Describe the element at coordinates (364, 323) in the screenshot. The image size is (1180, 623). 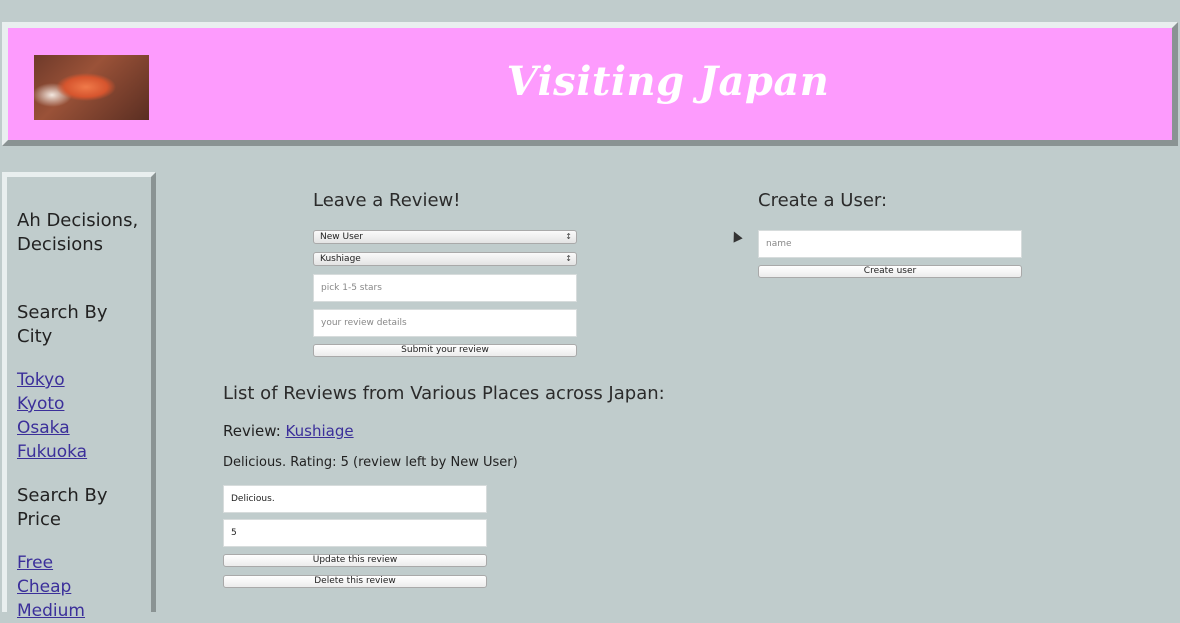
I see `review-details-placeholder: your review details` at that location.